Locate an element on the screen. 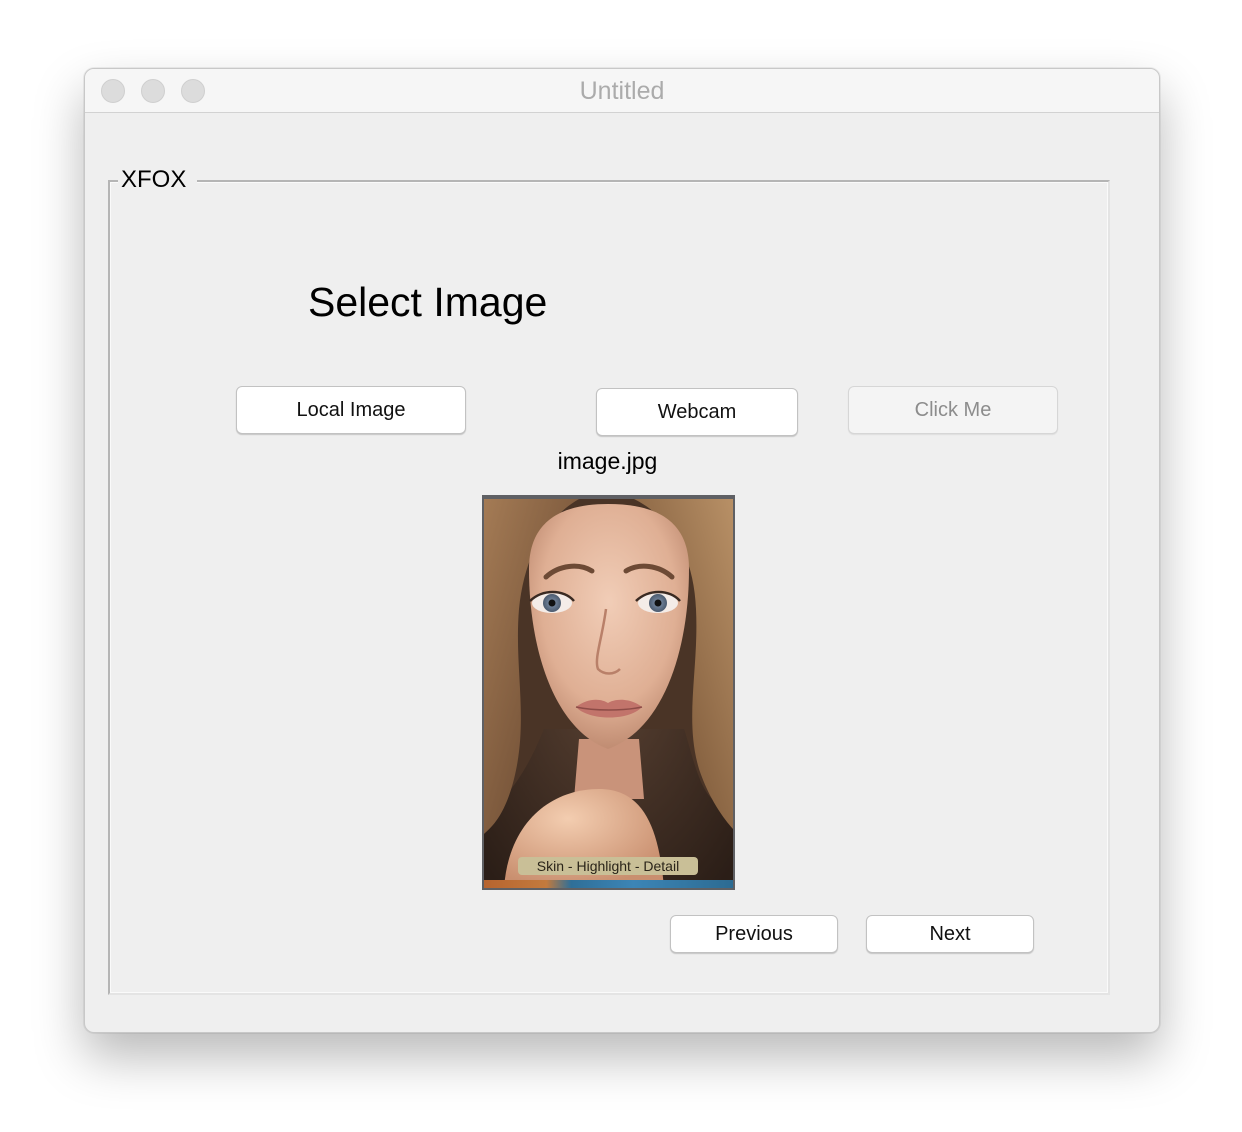 The height and width of the screenshot is (1132, 1242). next-button: Next is located at coordinates (950, 934).